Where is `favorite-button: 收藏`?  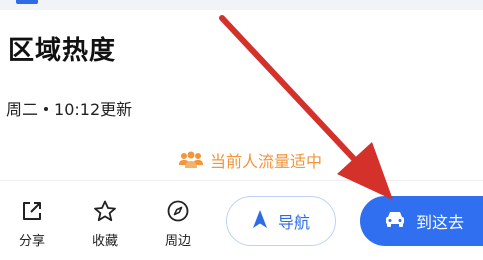
favorite-button: 收藏 is located at coordinates (105, 224).